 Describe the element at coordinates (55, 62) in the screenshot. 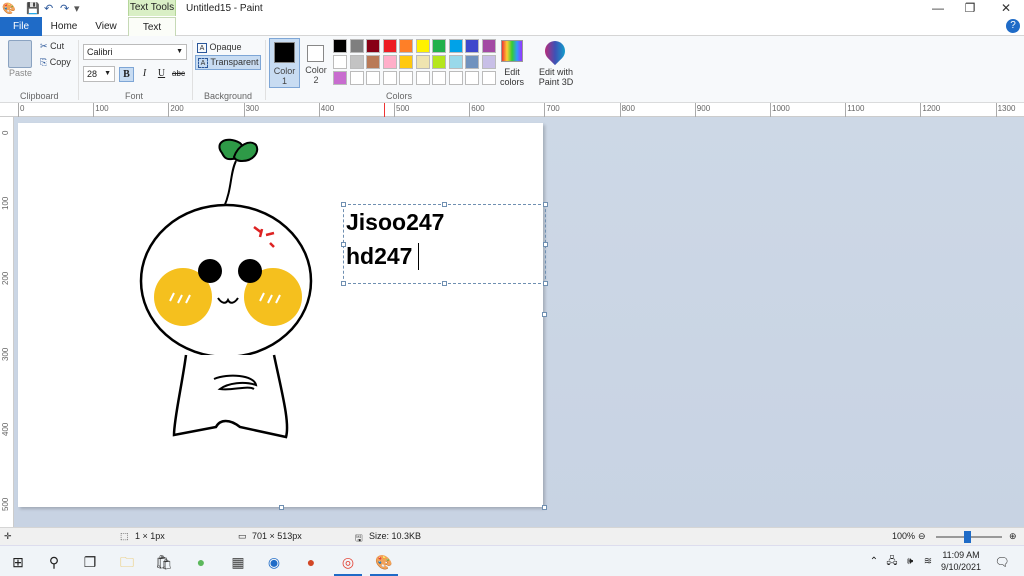

I see `copy-button: ⎘ Copy` at that location.